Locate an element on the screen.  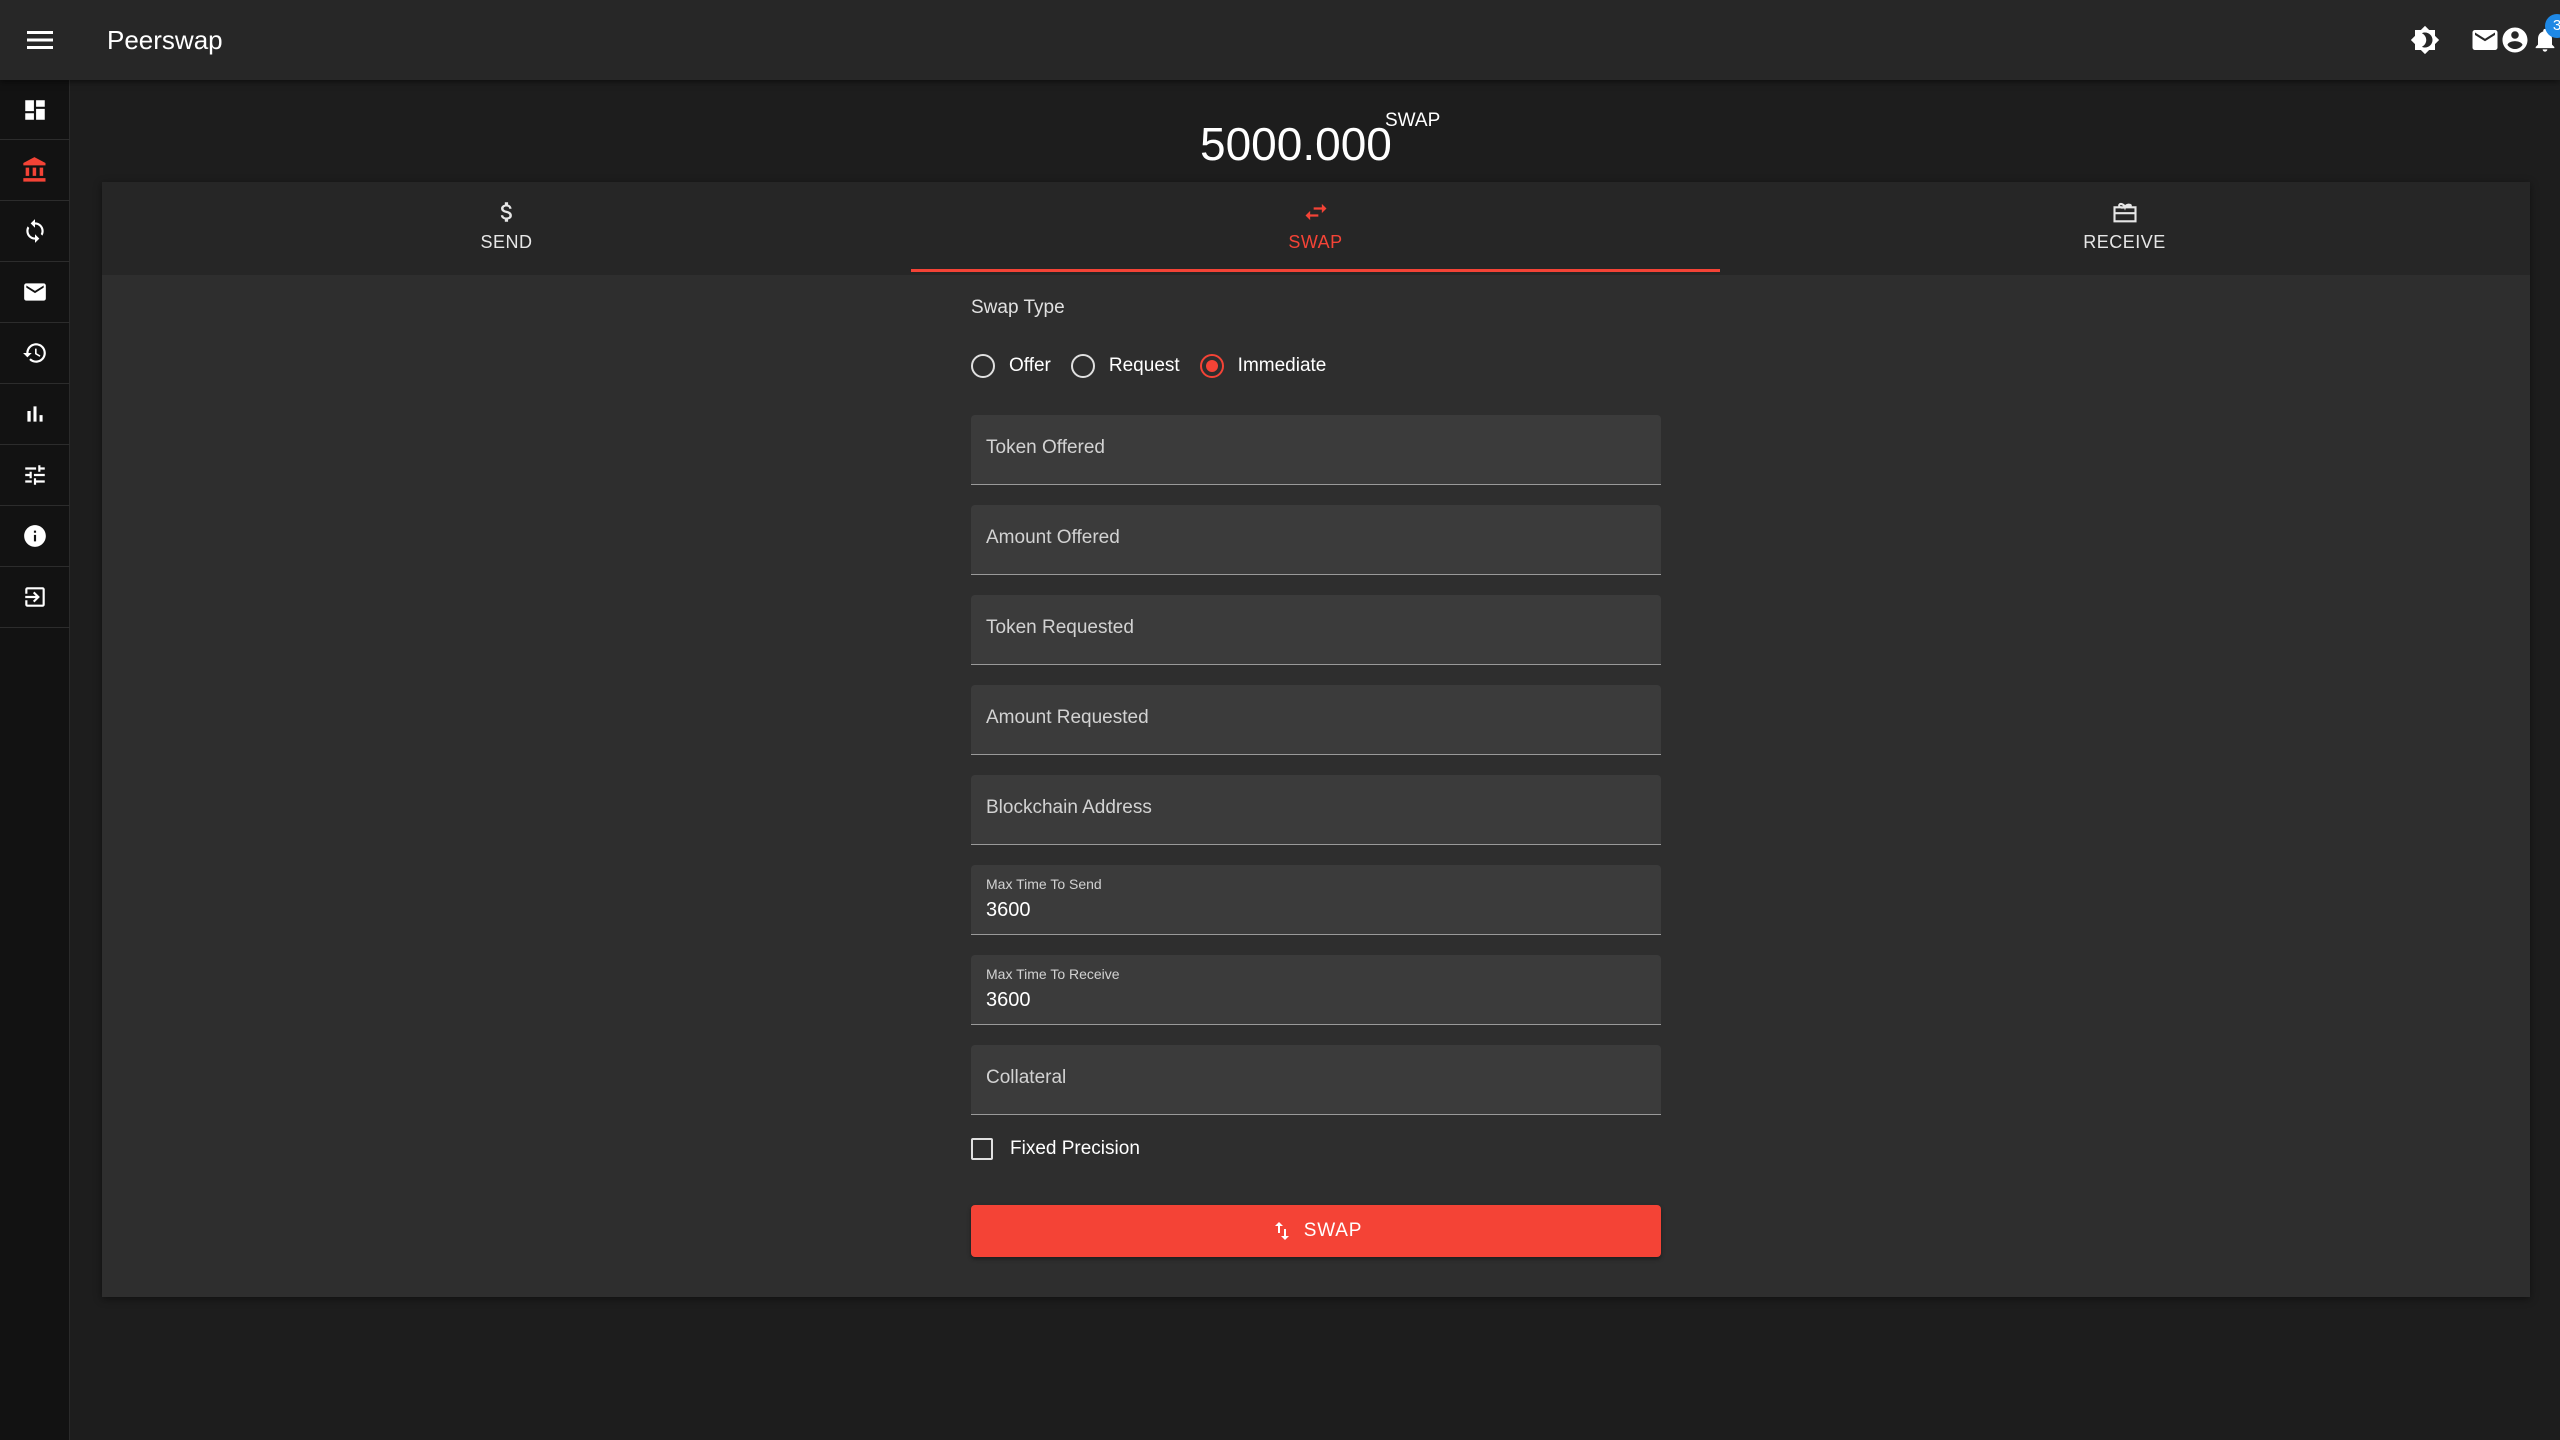
theme-toggle-button is located at coordinates (2425, 40).